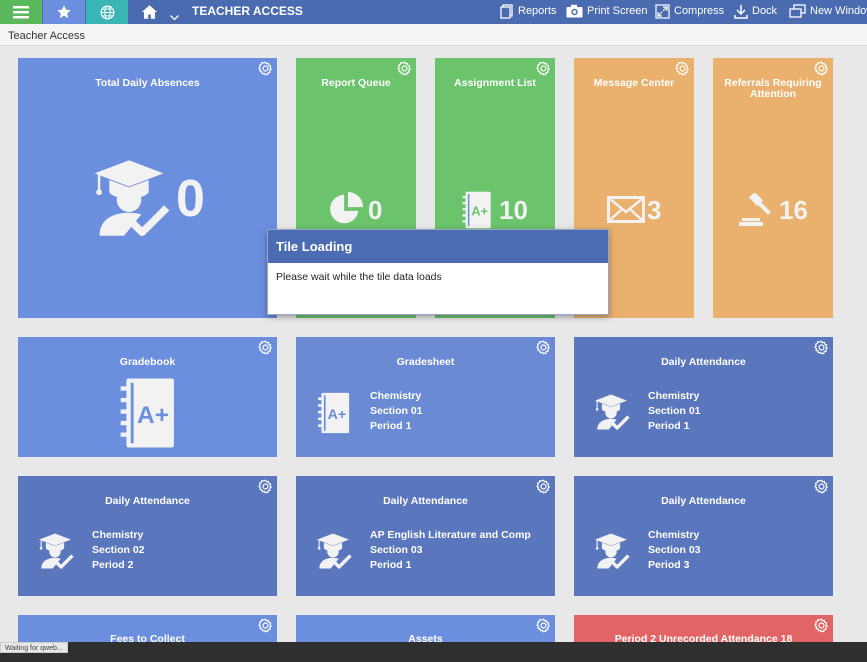 The height and width of the screenshot is (662, 867). I want to click on new-window-icon, so click(797, 11).